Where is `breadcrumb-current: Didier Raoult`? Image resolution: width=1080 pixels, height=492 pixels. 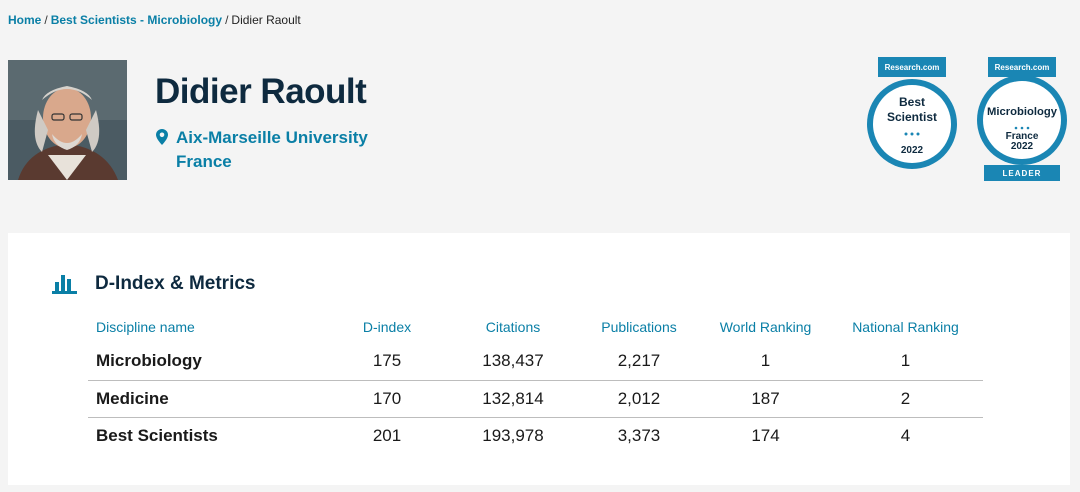 breadcrumb-current: Didier Raoult is located at coordinates (266, 20).